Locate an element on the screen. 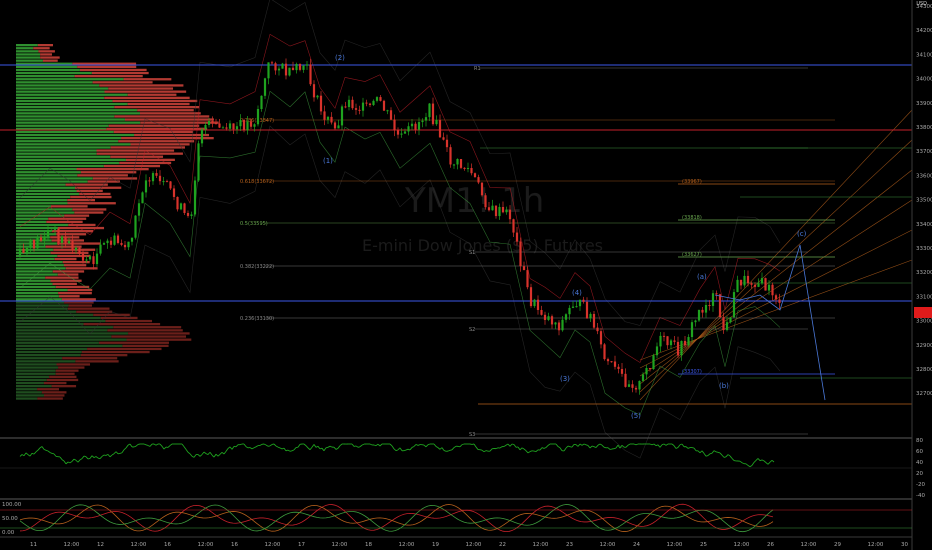 This screenshot has width=932, height=550. time-tick: 29 is located at coordinates (837, 545).